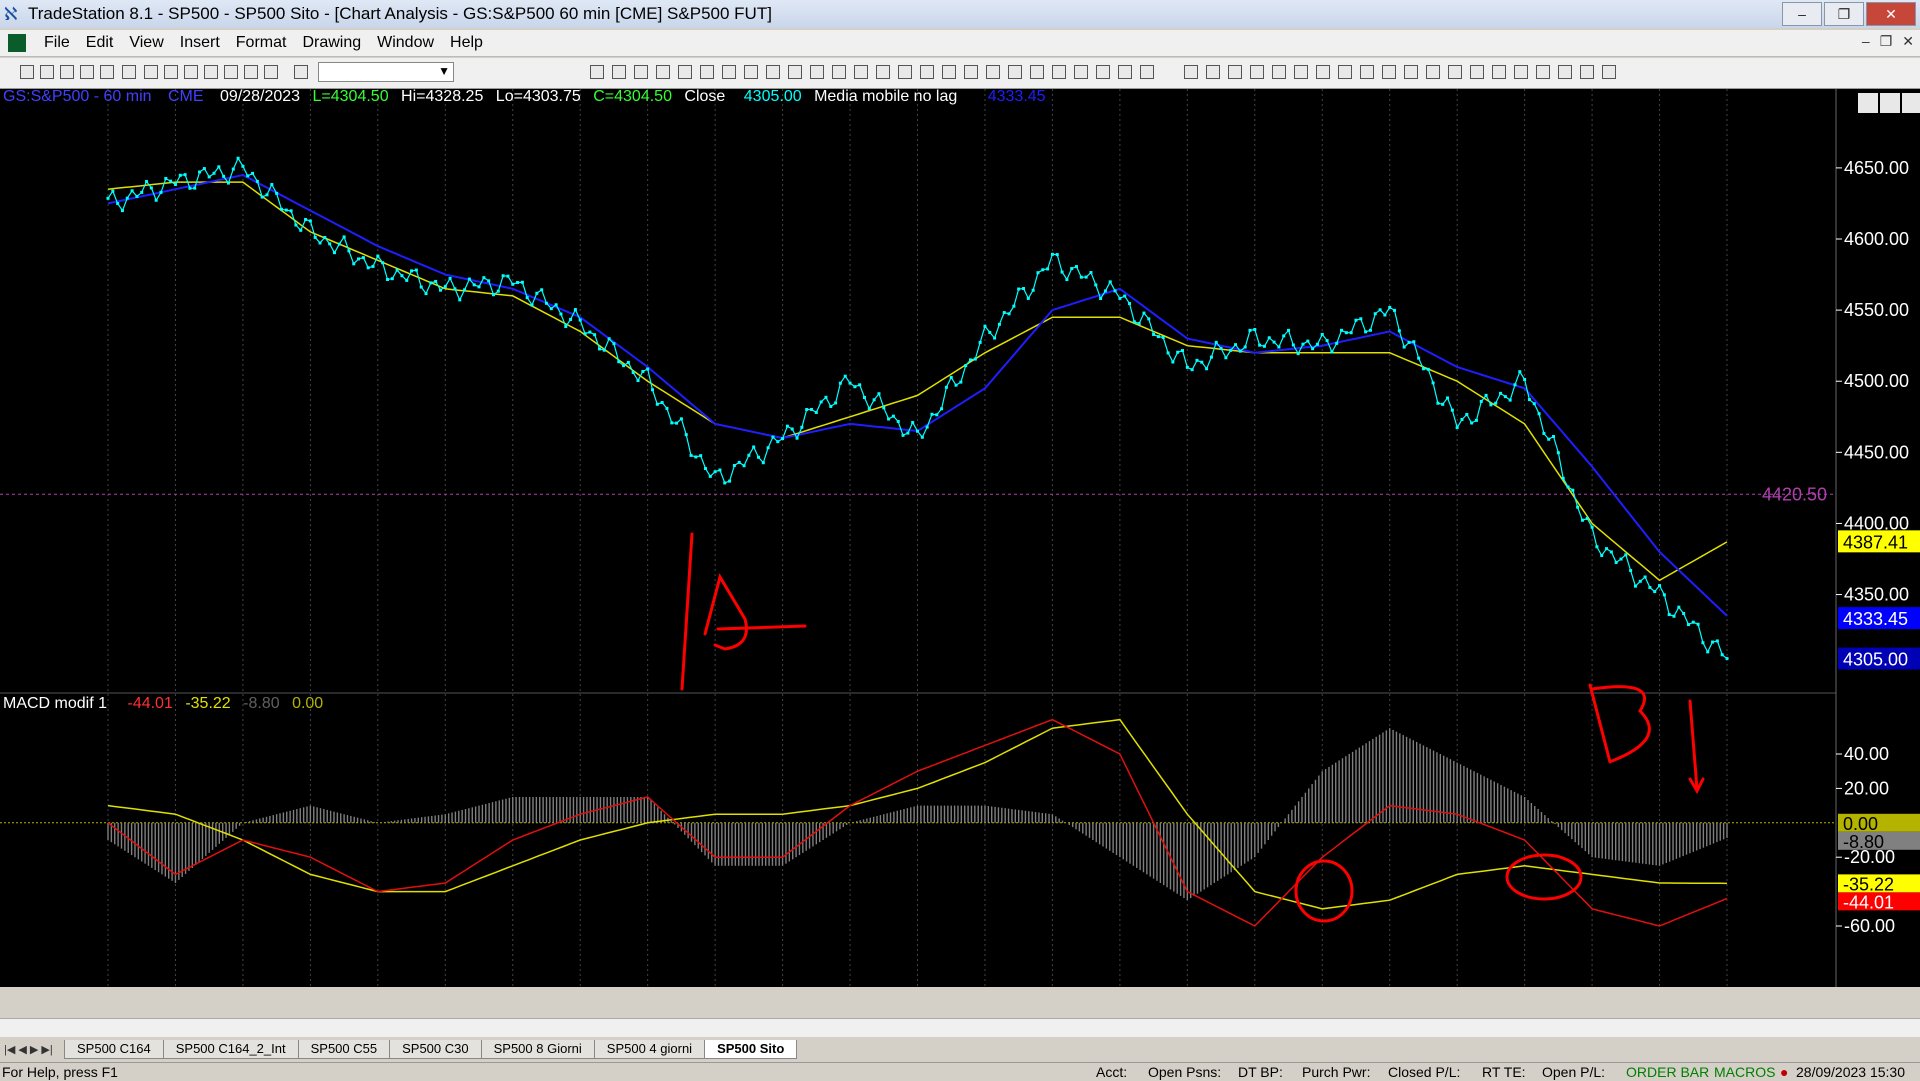 The width and height of the screenshot is (1920, 1081). Describe the element at coordinates (114, 1049) in the screenshot. I see `tab-sp500-c164: SP500 C164` at that location.